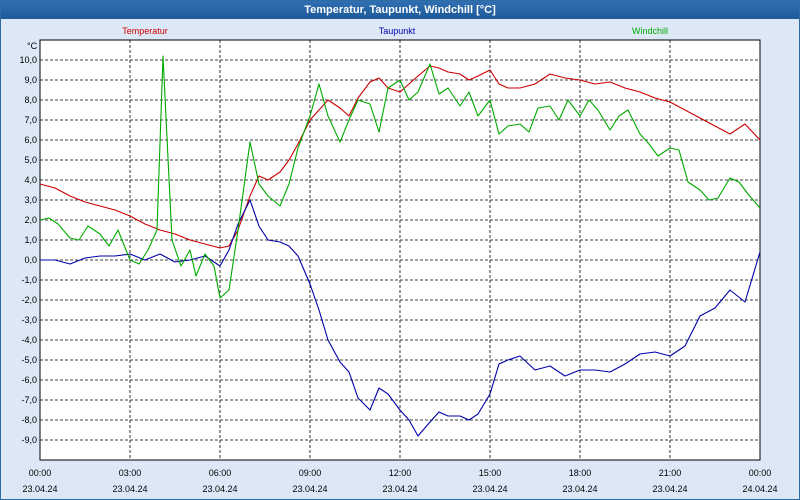 Image resolution: width=800 pixels, height=500 pixels. I want to click on y-tick-label: -5,0, so click(29, 360).